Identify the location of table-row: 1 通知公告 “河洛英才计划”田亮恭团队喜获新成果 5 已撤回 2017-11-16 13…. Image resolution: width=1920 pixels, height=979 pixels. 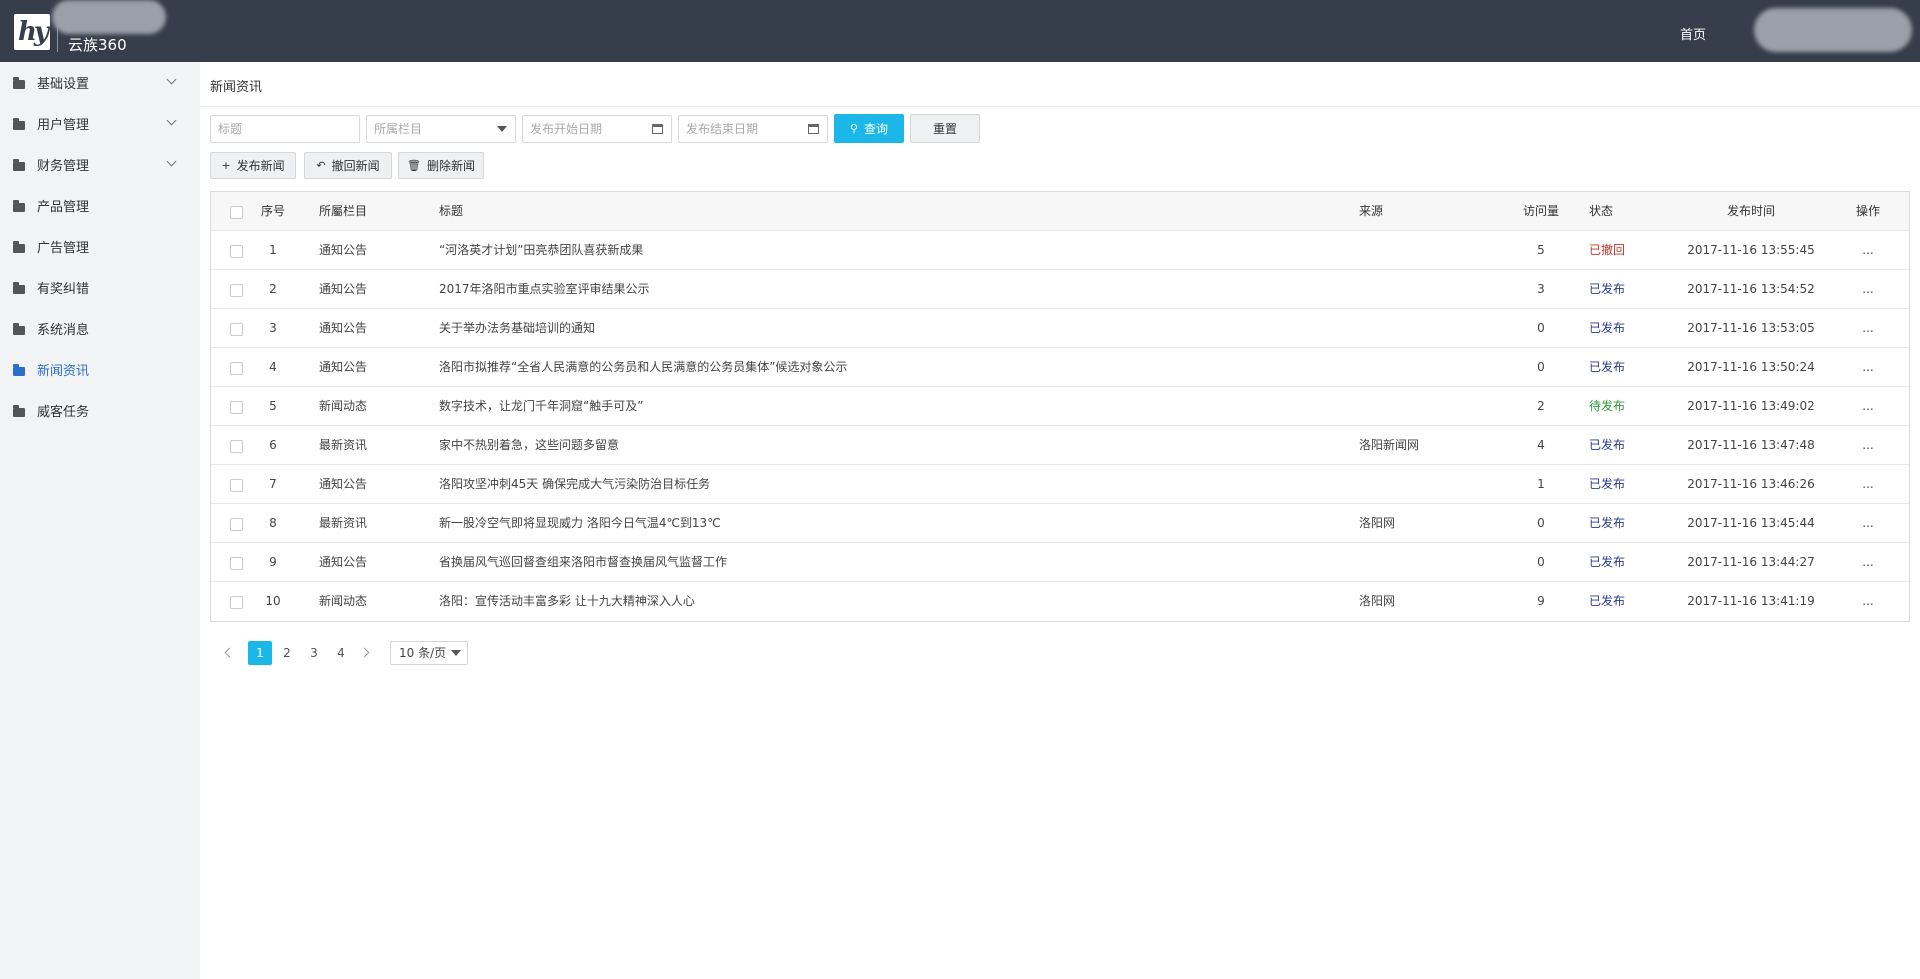
(1060, 250).